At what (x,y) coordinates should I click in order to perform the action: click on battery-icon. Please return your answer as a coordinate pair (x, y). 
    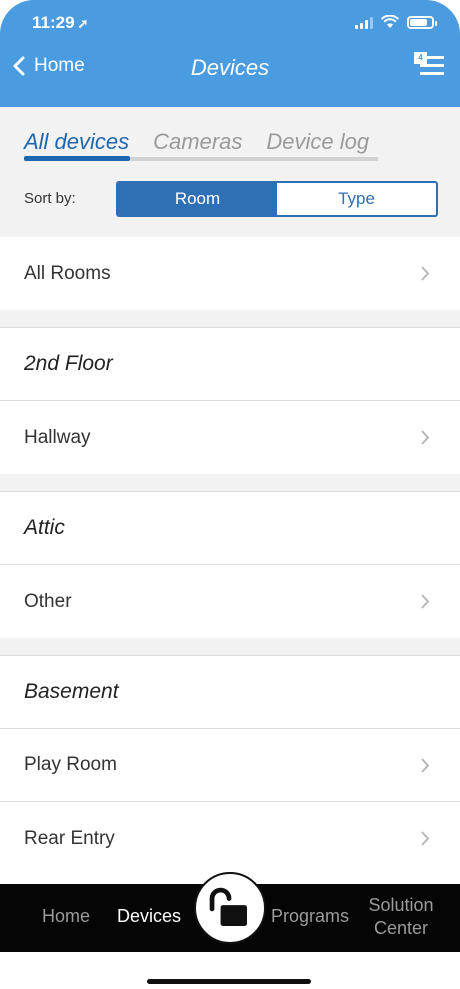
    Looking at the image, I should click on (422, 22).